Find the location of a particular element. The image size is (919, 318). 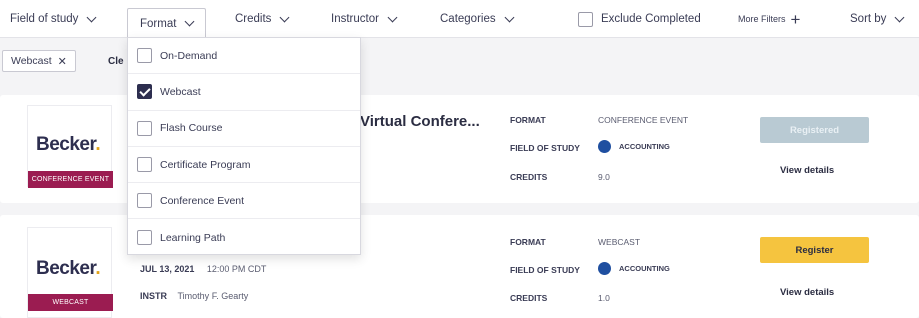

instr-label: INSTR is located at coordinates (153, 296).